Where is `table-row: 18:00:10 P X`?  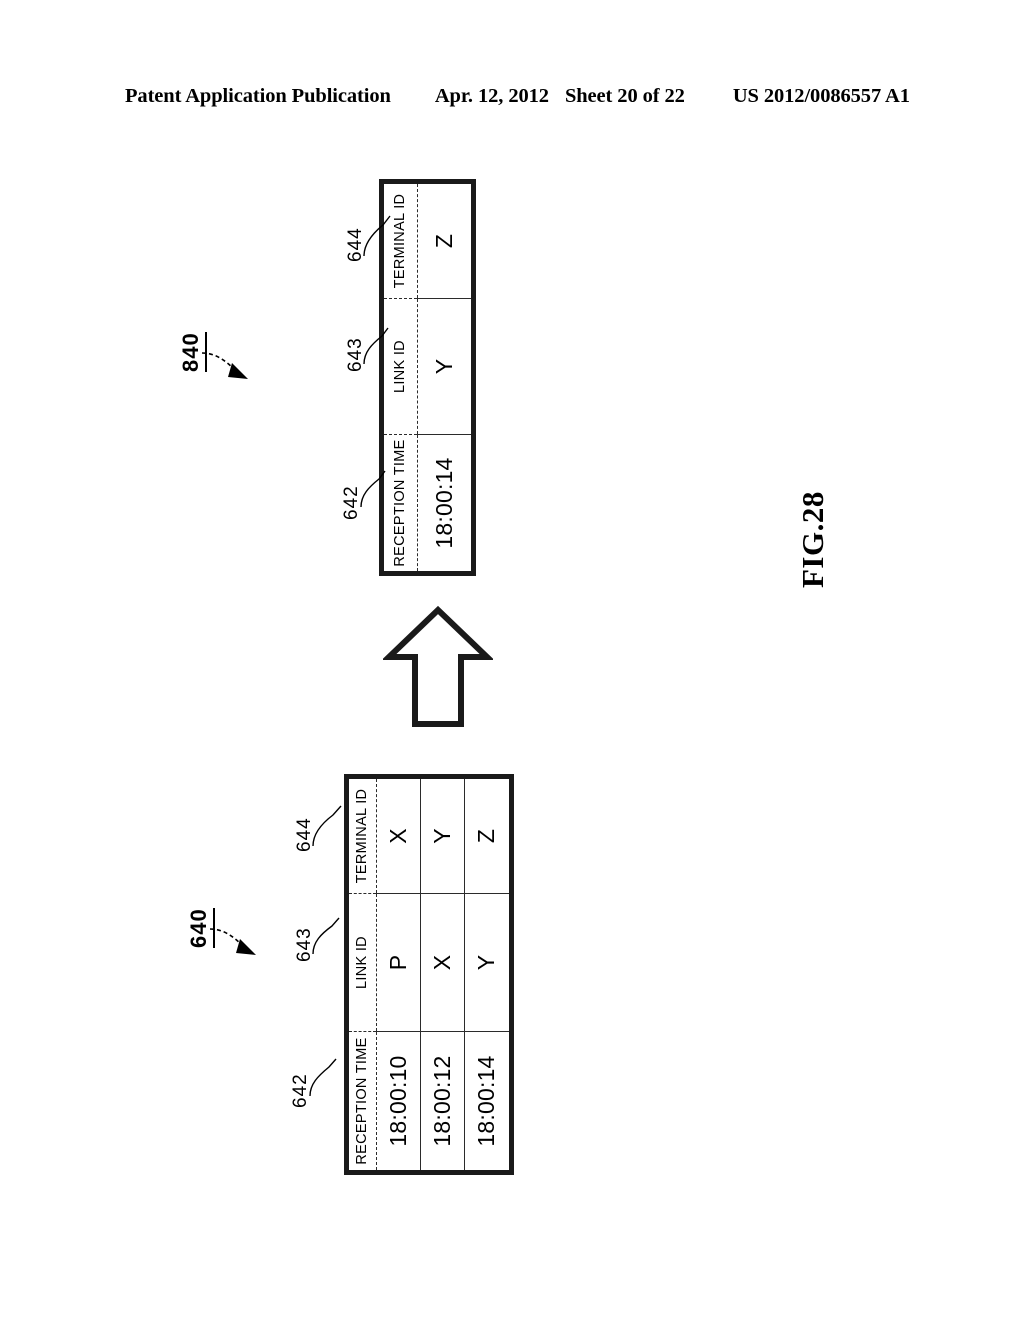
table-row: 18:00:10 P X is located at coordinates (398, 974).